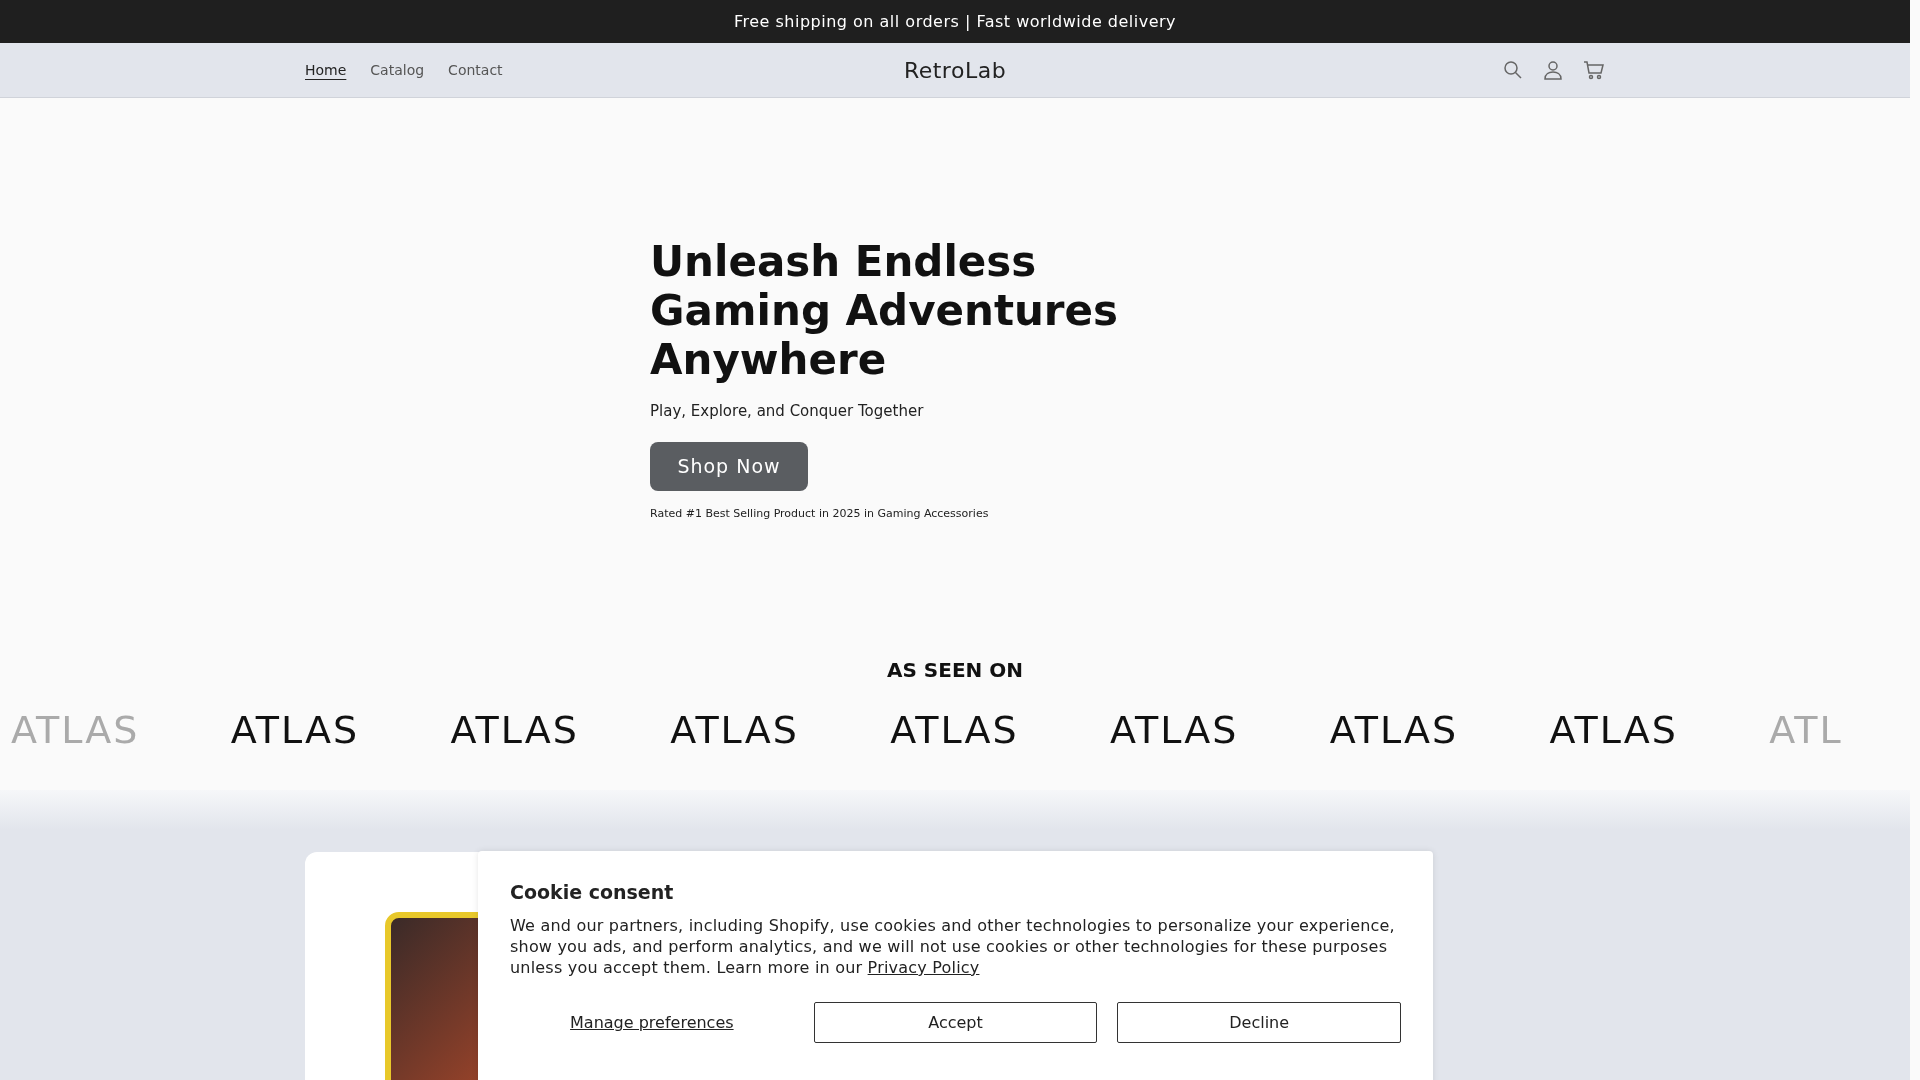 The height and width of the screenshot is (1080, 1920). I want to click on user-icon, so click(1553, 70).